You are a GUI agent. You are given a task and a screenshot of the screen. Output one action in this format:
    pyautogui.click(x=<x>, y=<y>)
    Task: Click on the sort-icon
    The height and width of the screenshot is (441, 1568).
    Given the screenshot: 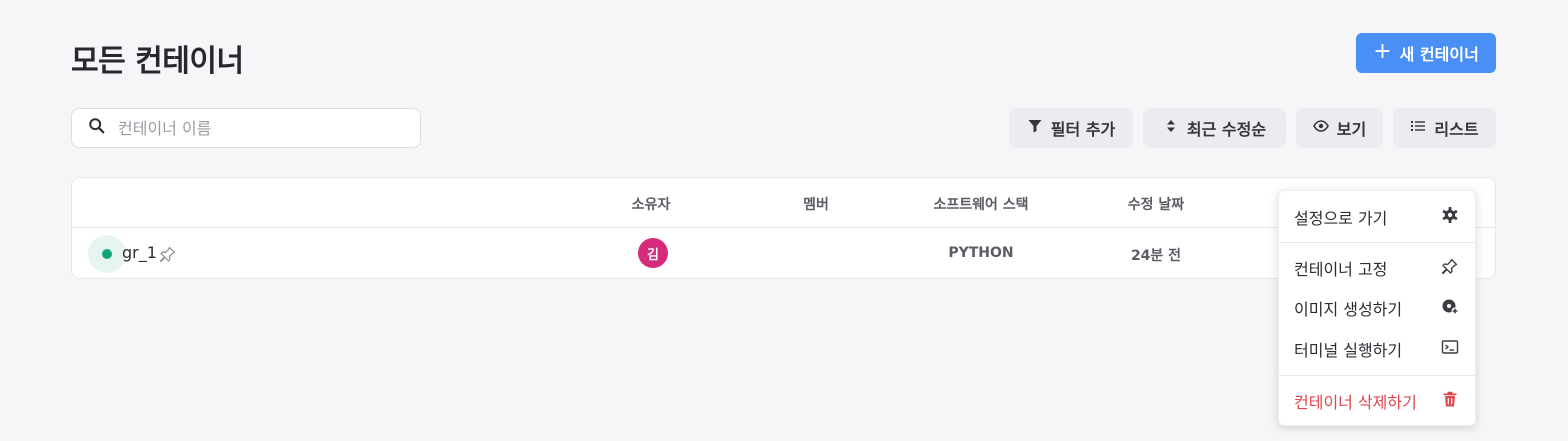 What is the action you would take?
    pyautogui.click(x=1171, y=128)
    